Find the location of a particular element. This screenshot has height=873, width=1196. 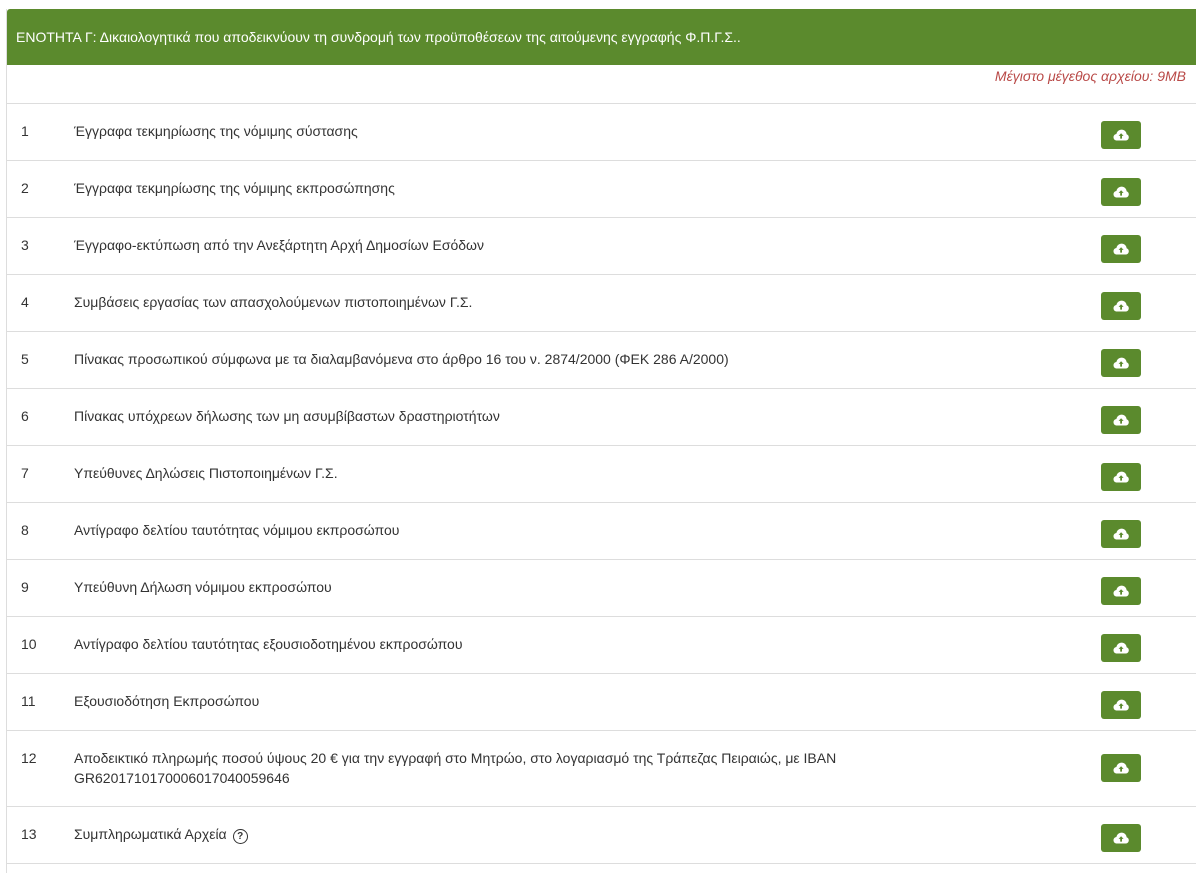

document-number: 10 is located at coordinates (29, 644).